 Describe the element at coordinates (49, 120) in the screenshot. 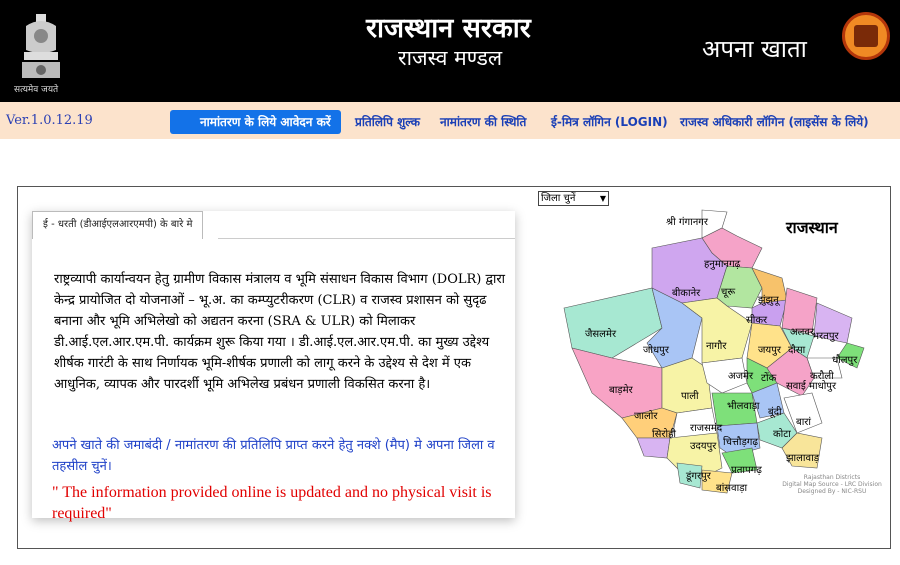

I see `version-label: Ver.1.0.12.19` at that location.